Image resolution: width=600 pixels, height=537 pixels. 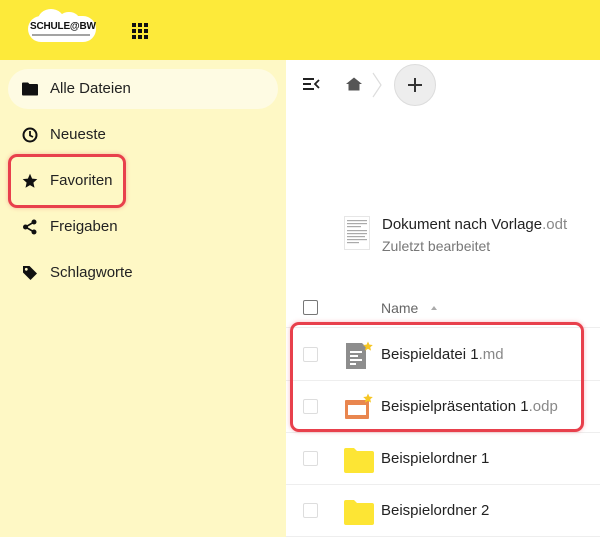 What do you see at coordinates (475, 224) in the screenshot?
I see `recent-file-name: Dokument nach Vorlage.odt` at bounding box center [475, 224].